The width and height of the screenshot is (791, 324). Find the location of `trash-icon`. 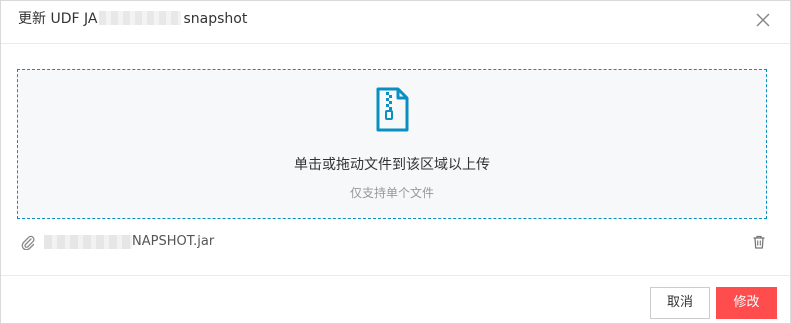

trash-icon is located at coordinates (759, 242).